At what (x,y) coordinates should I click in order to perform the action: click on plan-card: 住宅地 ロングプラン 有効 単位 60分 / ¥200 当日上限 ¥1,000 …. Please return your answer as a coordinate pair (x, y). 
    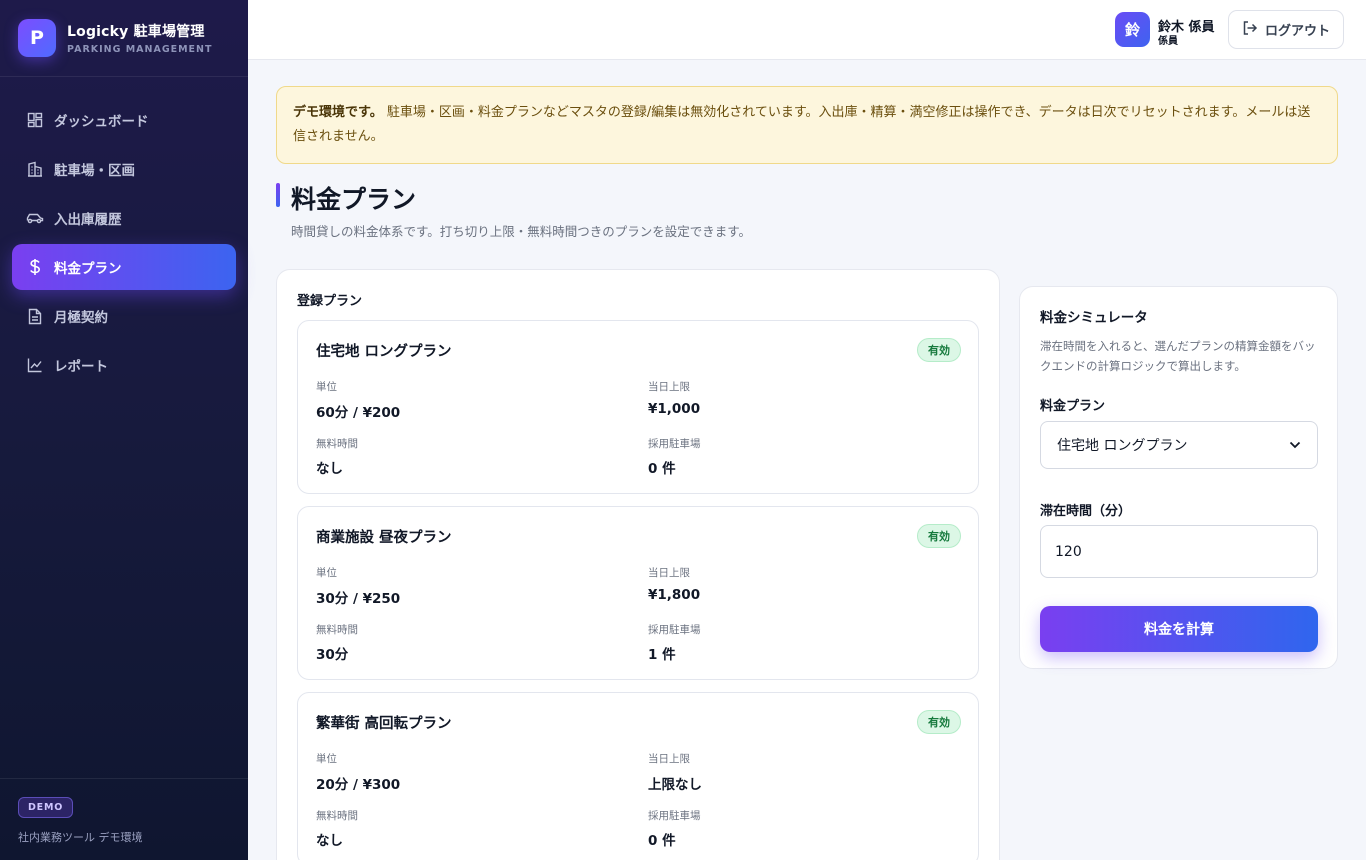
    Looking at the image, I should click on (638, 407).